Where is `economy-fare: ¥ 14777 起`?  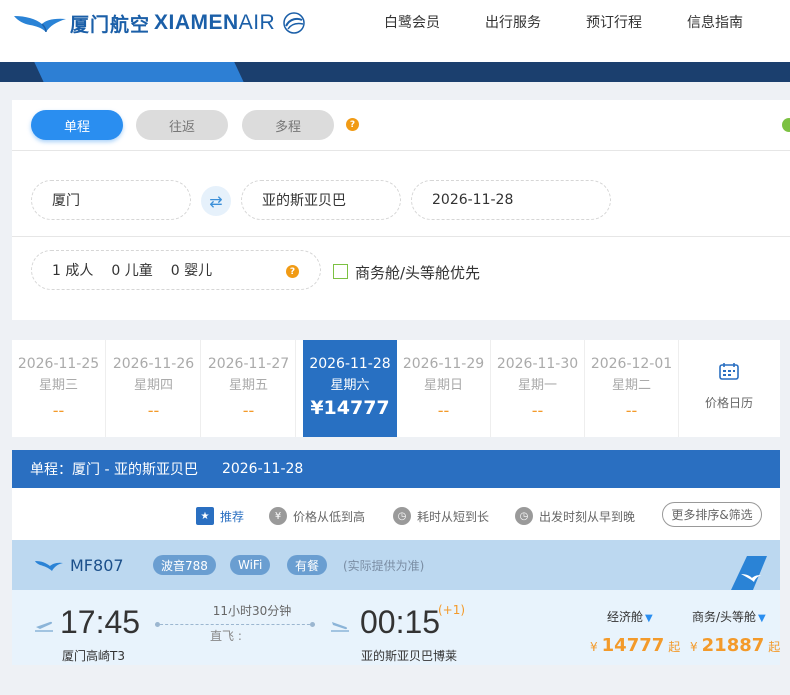
economy-fare: ¥ 14777 起 is located at coordinates (635, 645).